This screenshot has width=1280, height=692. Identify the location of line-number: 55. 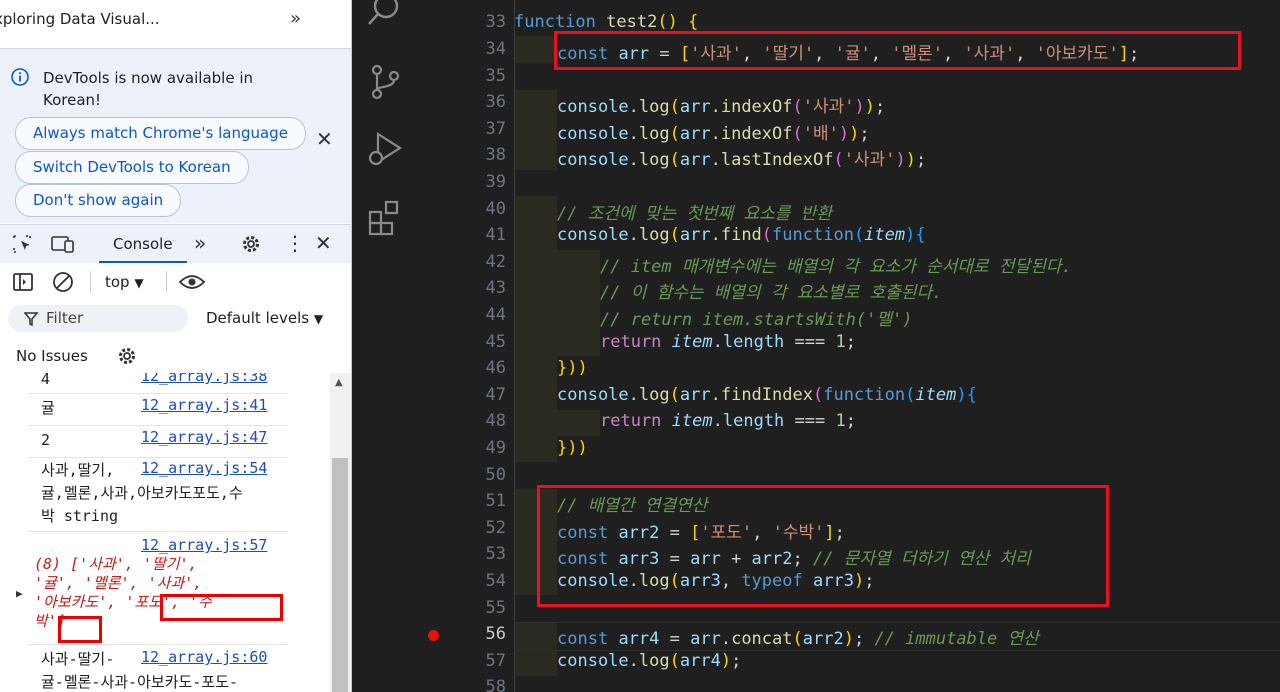
(495, 608).